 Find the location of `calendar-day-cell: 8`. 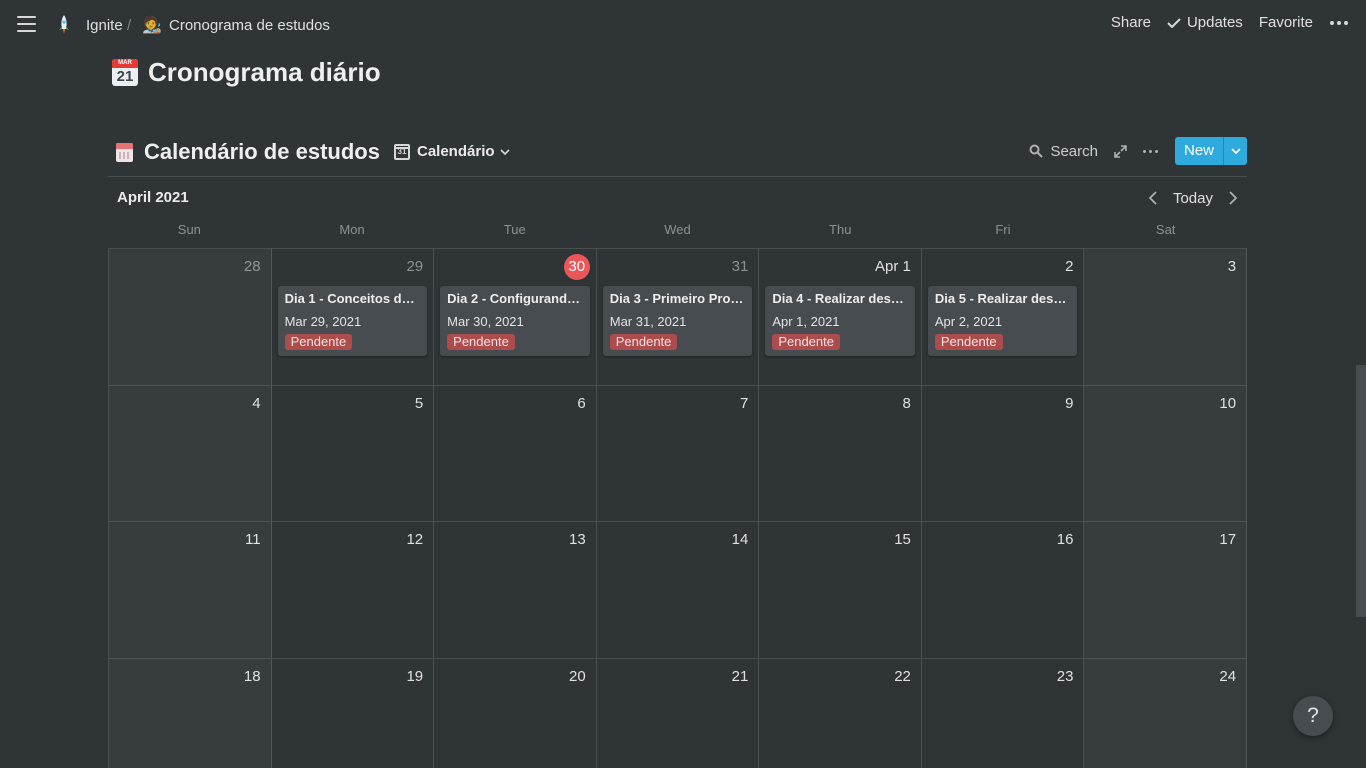

calendar-day-cell: 8 is located at coordinates (840, 453).